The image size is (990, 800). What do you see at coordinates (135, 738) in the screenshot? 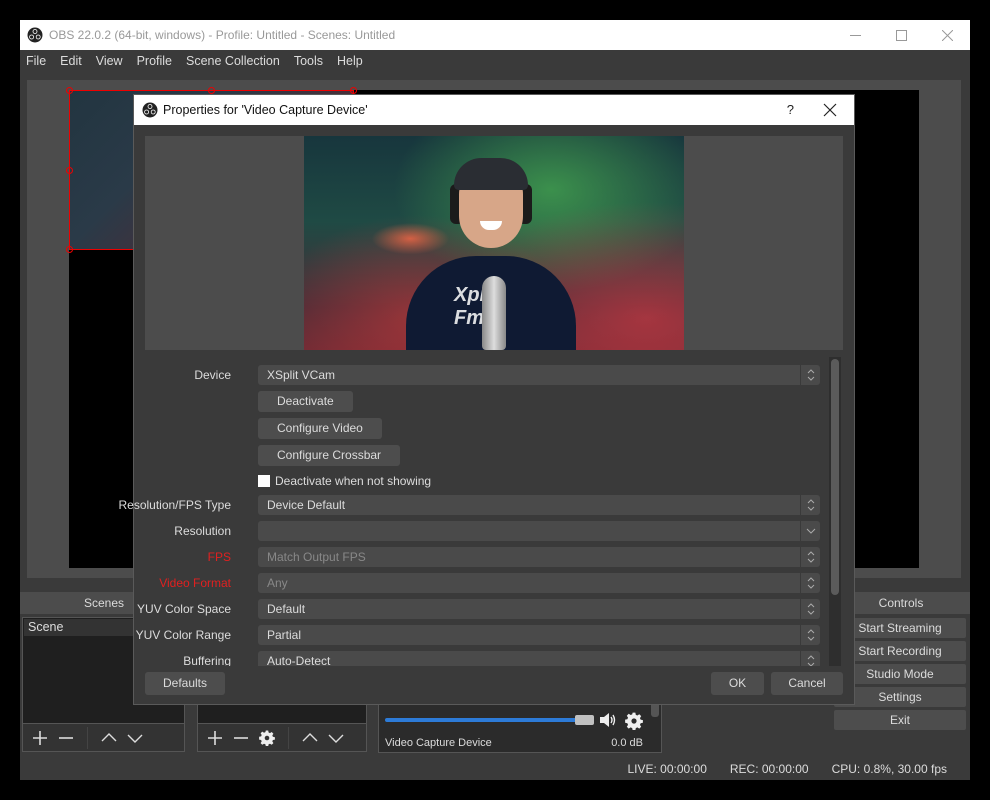
I see `move-scene-down-button` at bounding box center [135, 738].